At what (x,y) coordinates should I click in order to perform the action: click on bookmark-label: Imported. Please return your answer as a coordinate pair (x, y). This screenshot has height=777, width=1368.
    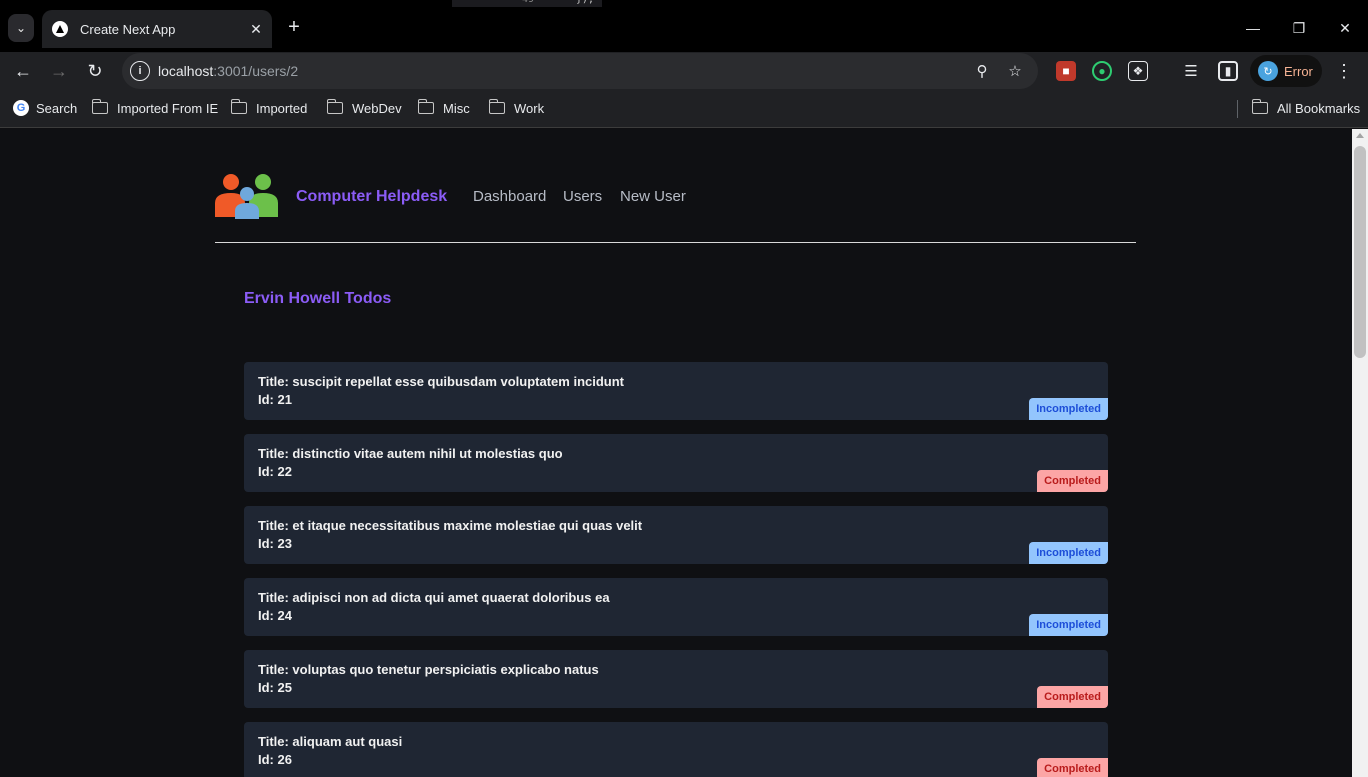
    Looking at the image, I should click on (282, 108).